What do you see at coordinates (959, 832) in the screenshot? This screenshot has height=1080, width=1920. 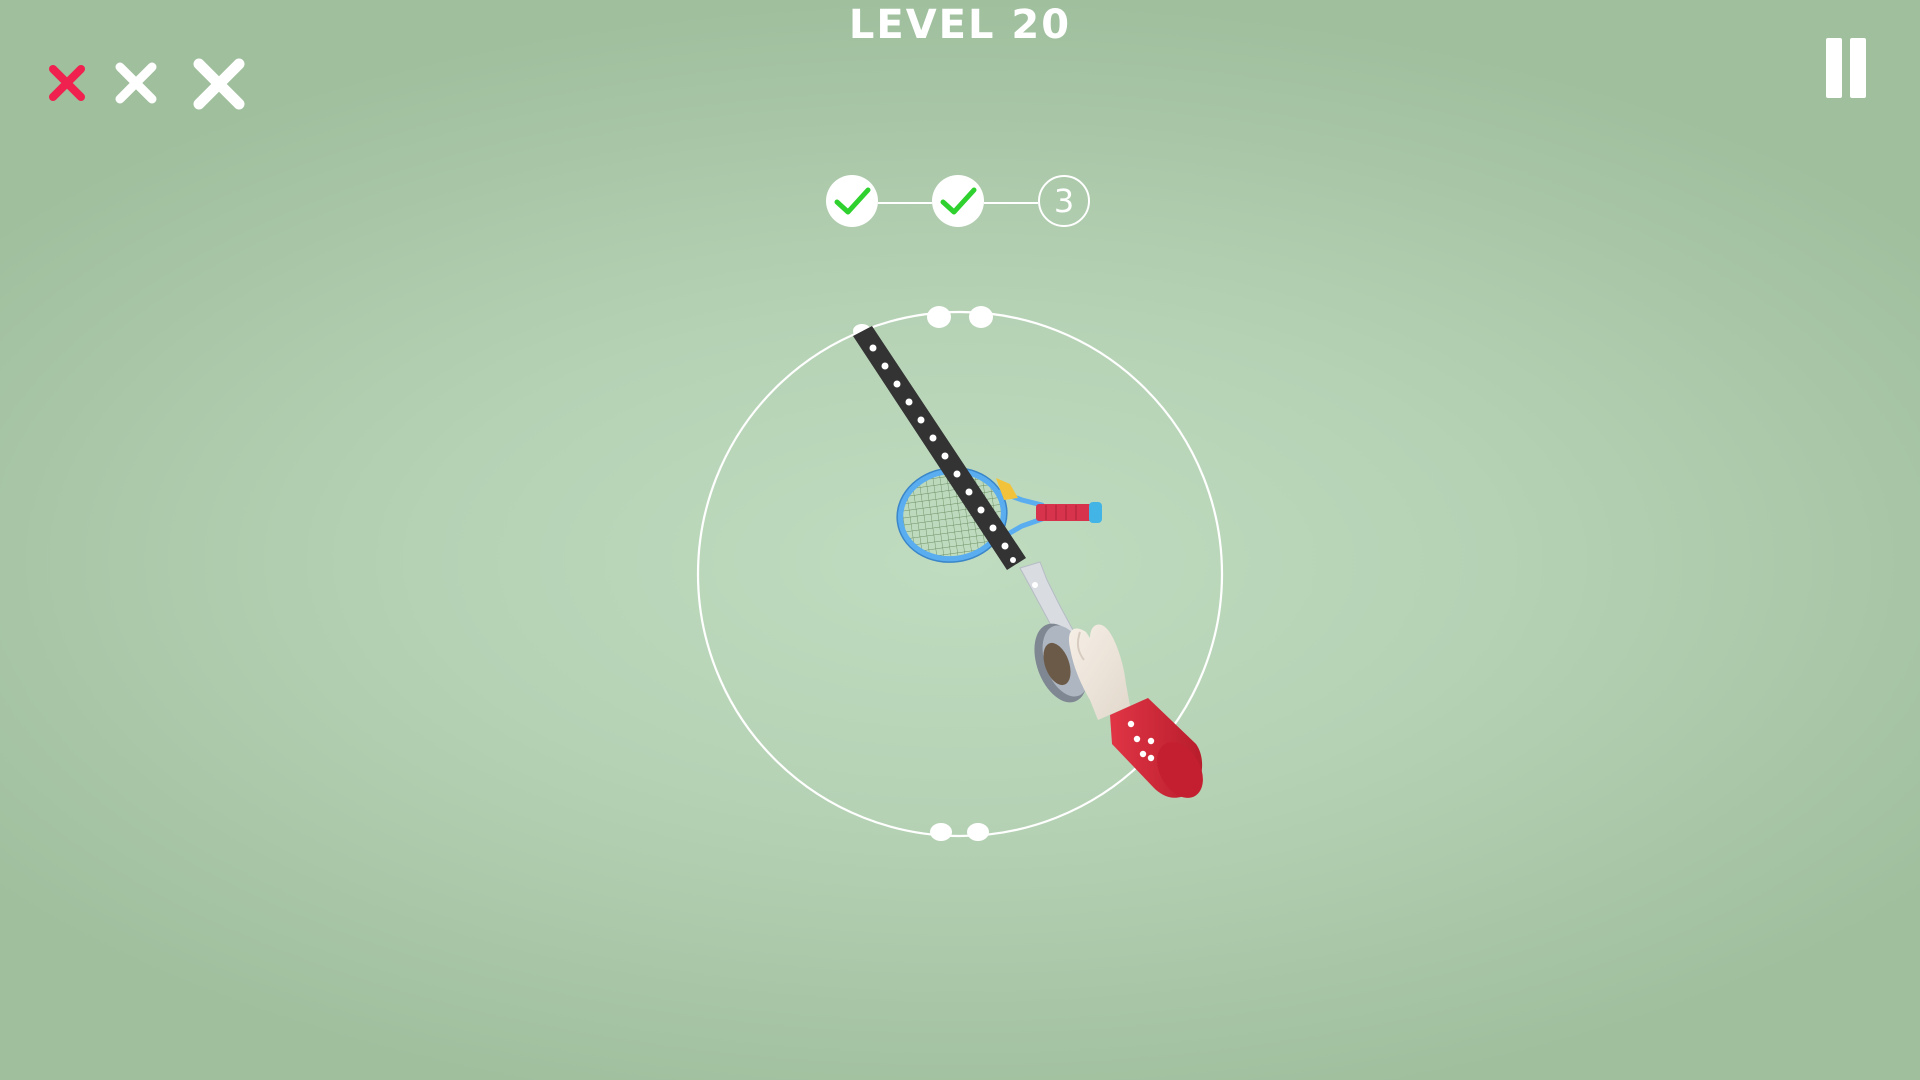 I see `anchor-dots-bottom` at bounding box center [959, 832].